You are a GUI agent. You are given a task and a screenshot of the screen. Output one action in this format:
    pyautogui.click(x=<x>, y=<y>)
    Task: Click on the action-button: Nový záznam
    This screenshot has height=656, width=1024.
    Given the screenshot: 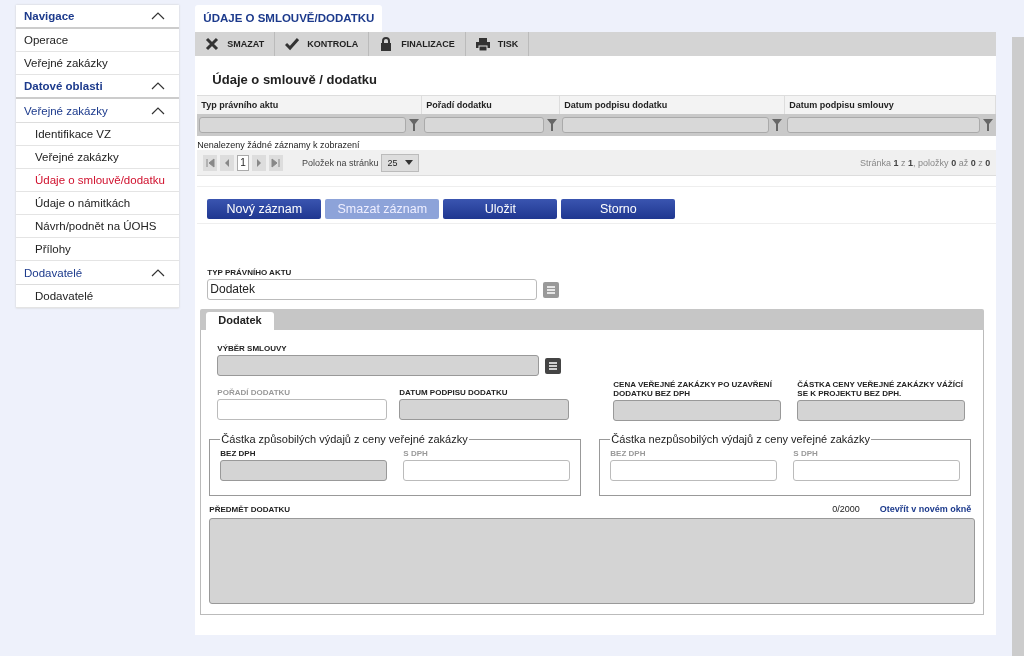 What is the action you would take?
    pyautogui.click(x=264, y=209)
    